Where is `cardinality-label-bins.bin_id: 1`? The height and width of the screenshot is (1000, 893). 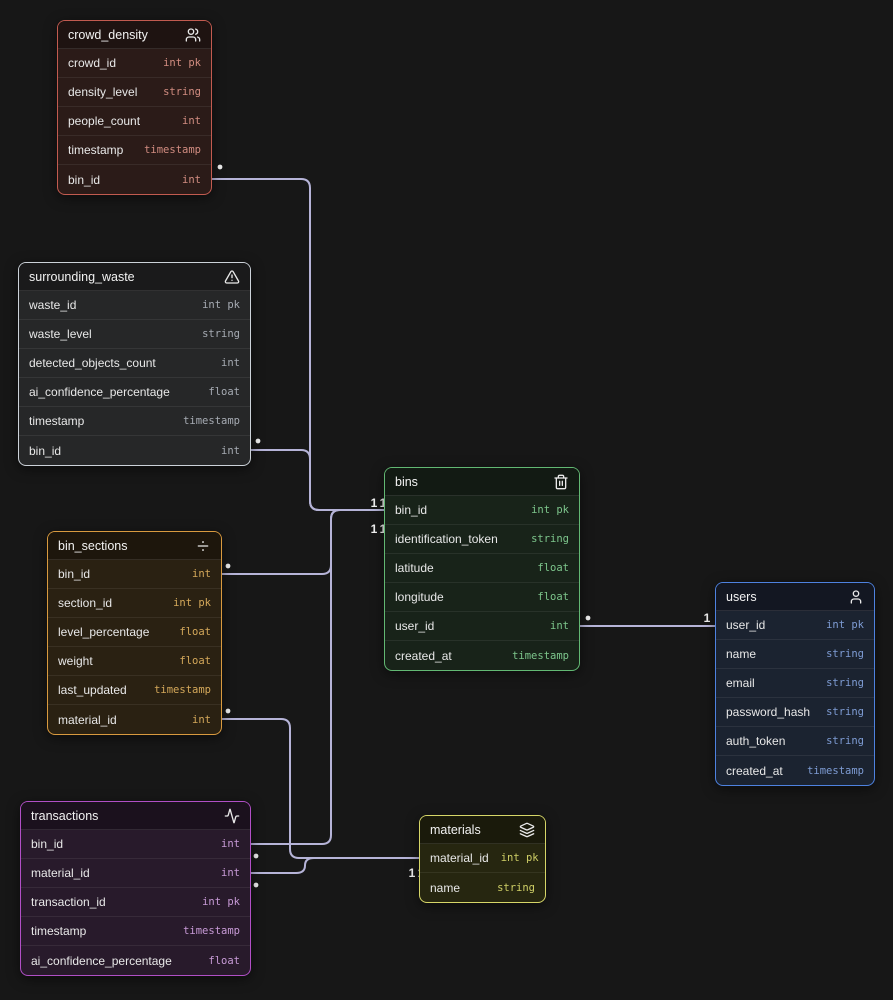
cardinality-label-bins.bin_id: 1 is located at coordinates (374, 529).